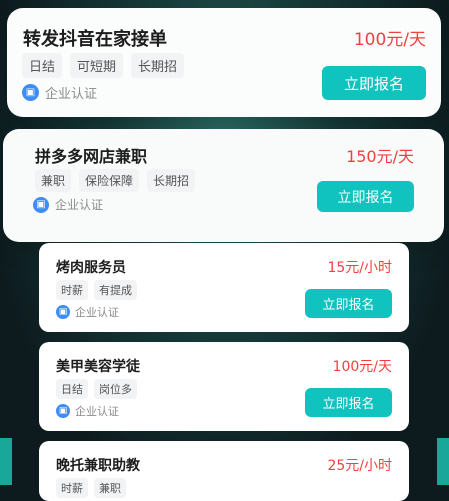 Image resolution: width=449 pixels, height=501 pixels. I want to click on job-card: 烤肉服务员 15元/小时 时薪 有提成 ▣ 企业认证 立即报名, so click(224, 287).